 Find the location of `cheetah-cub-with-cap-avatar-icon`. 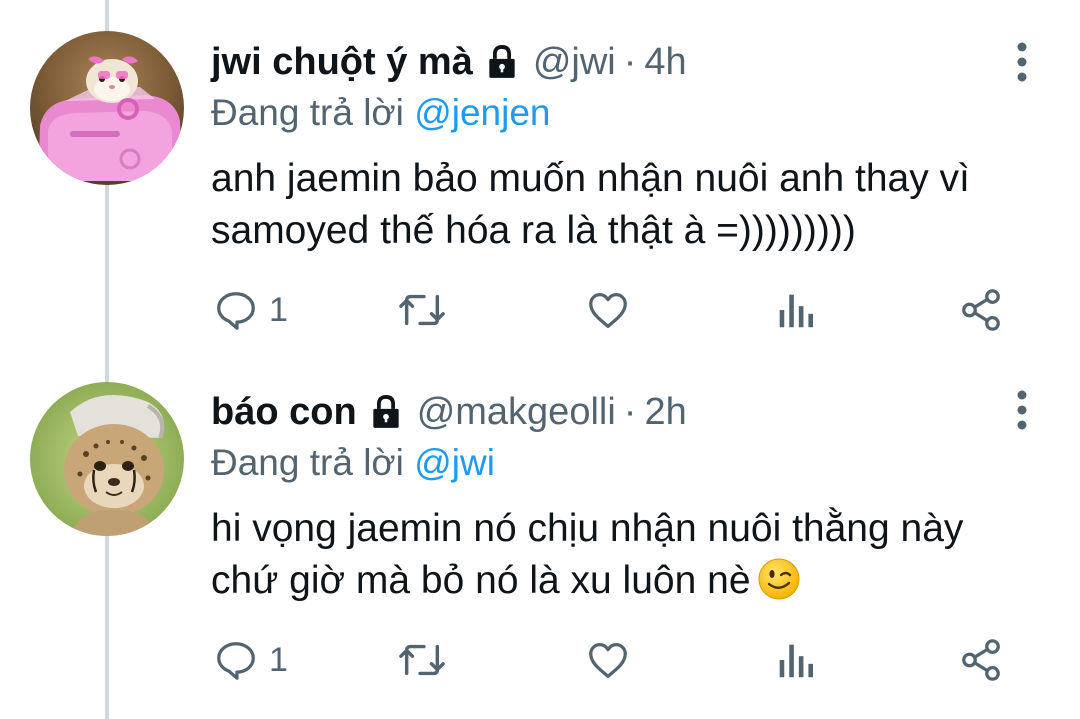

cheetah-cub-with-cap-avatar-icon is located at coordinates (107, 459).